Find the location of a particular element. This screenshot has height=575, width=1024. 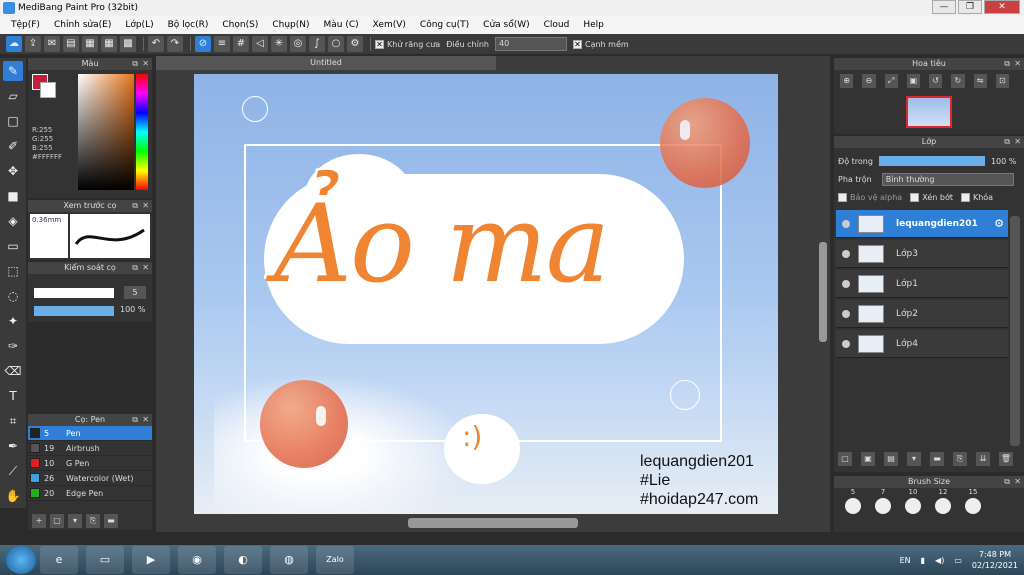

brush-tool-icon: ✎ is located at coordinates (13, 71).